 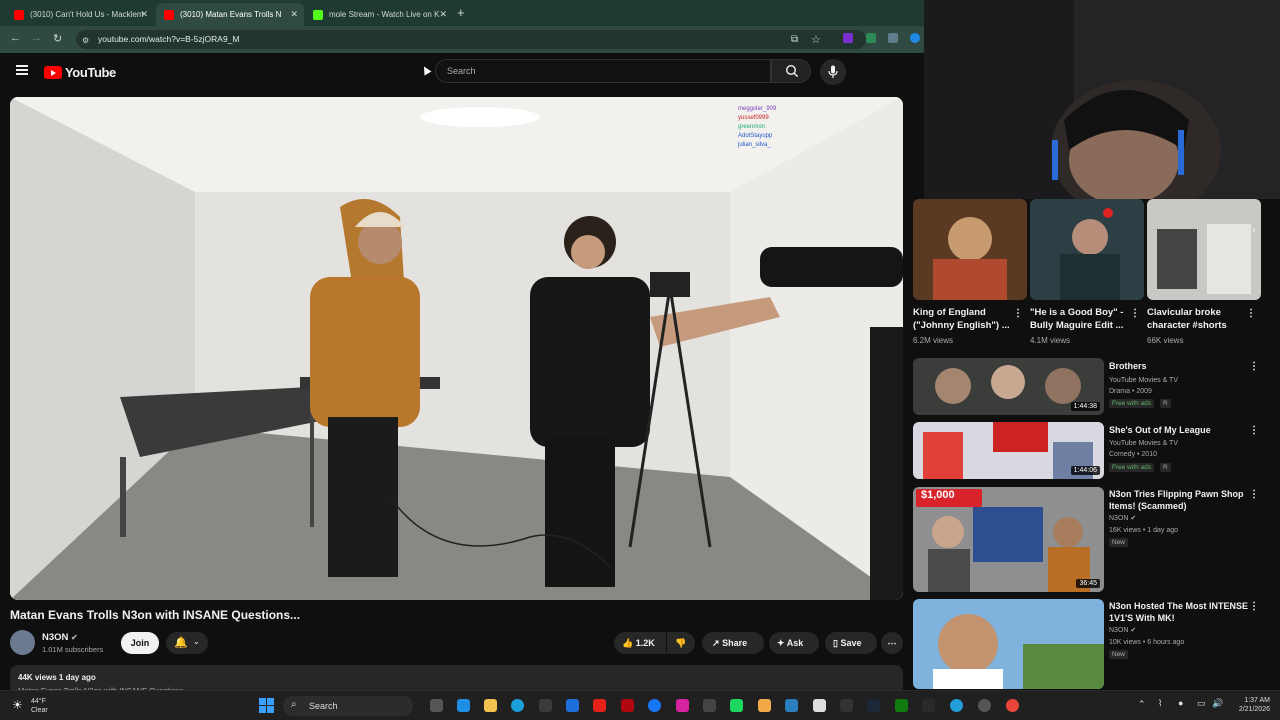 What do you see at coordinates (984, 705) in the screenshot?
I see `obs-icon` at bounding box center [984, 705].